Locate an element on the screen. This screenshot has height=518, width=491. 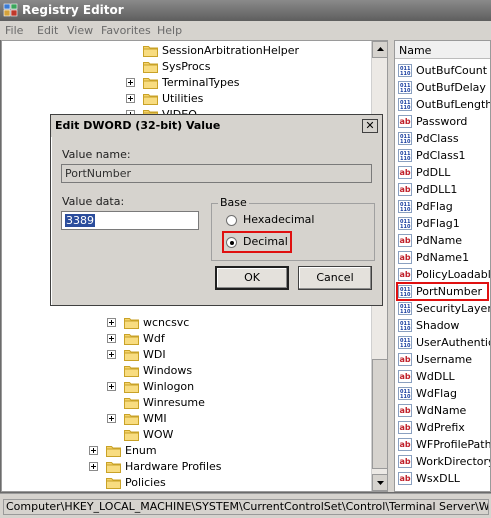
registry-editor-icon is located at coordinates (10, 10).